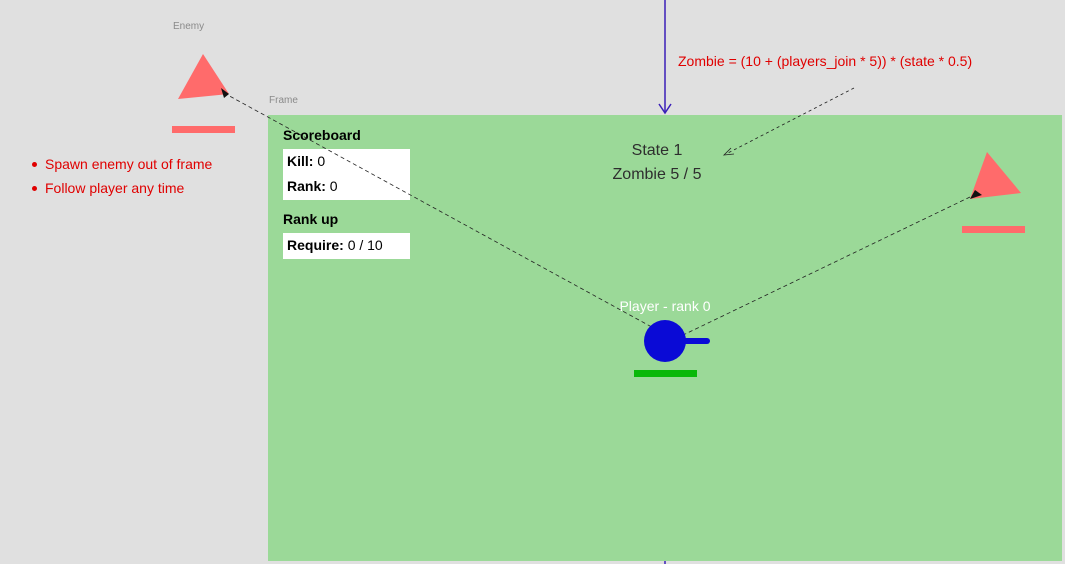 The image size is (1065, 564). I want to click on enemy-left, so click(203, 93).